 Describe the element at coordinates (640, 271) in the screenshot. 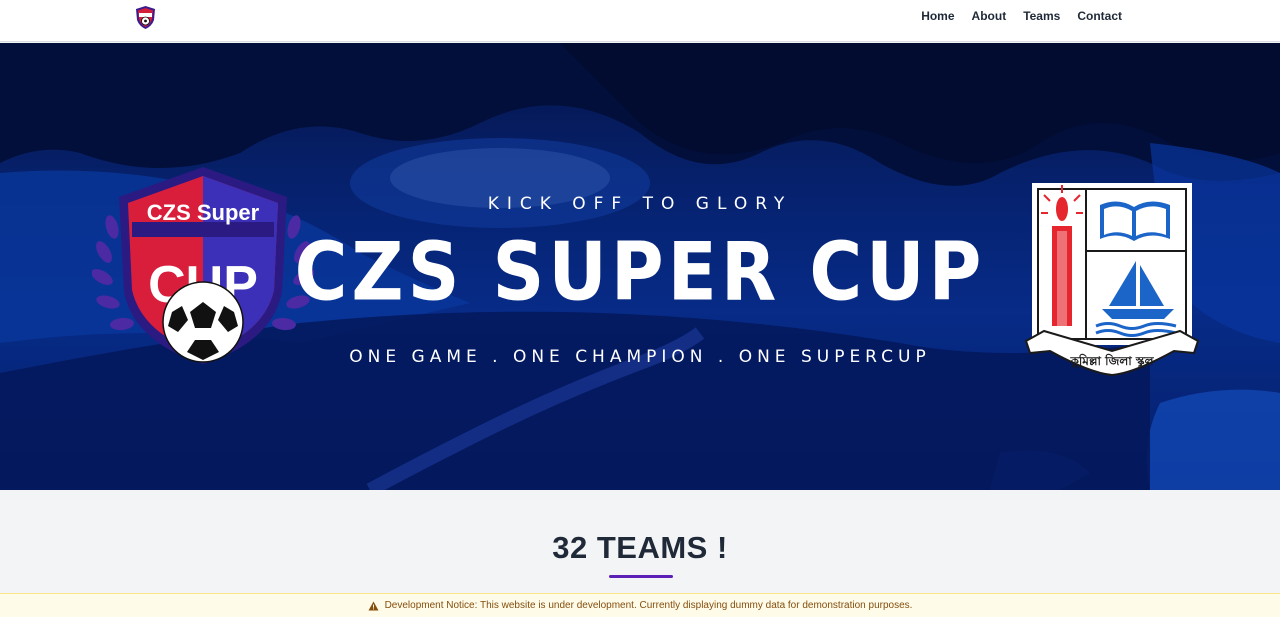

I see `hero-title: CZS SUPER CUP` at that location.